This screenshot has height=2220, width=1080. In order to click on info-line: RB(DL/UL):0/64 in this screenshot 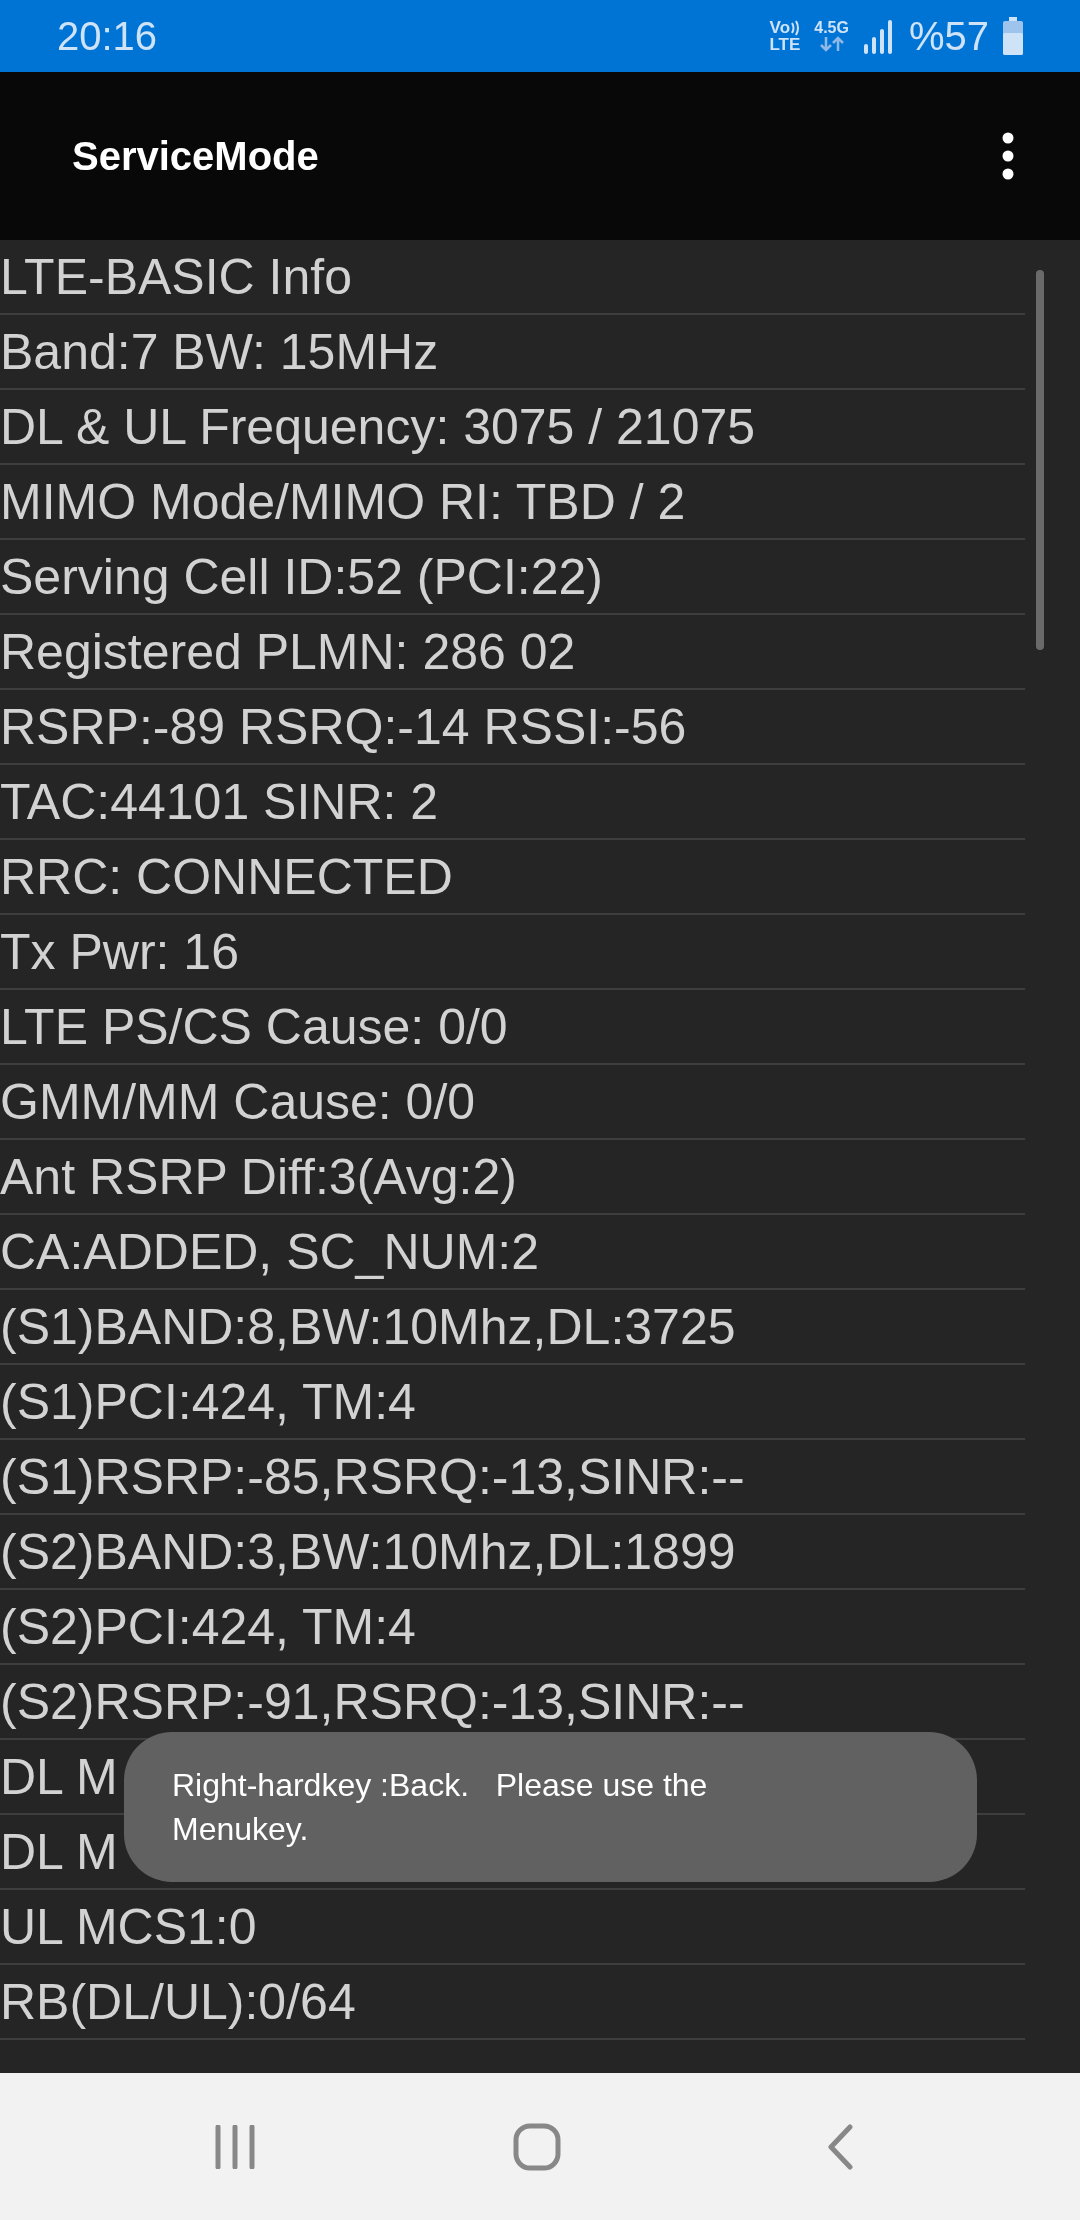, I will do `click(178, 2001)`.